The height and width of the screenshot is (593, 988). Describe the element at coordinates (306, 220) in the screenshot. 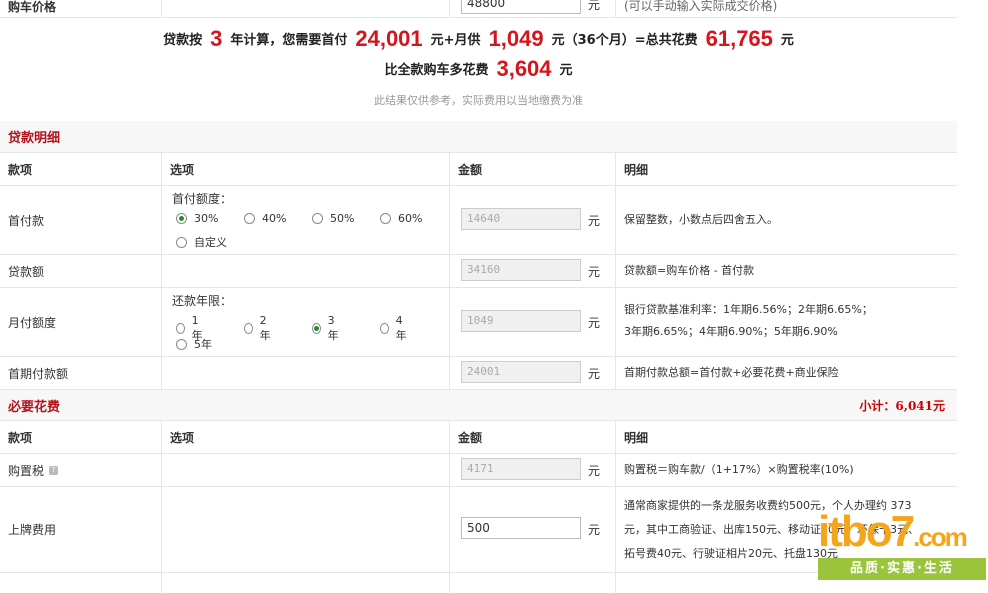

I see `down-payment-options: 首付额度： 30% 40% 50% 60% 自定义` at that location.